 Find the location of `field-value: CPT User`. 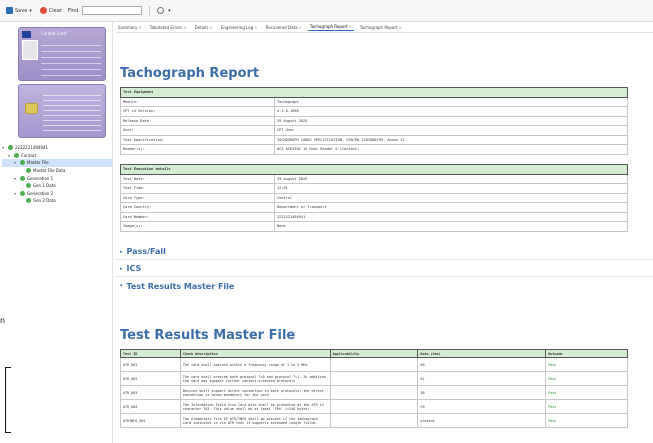

field-value: CPT User is located at coordinates (451, 130).